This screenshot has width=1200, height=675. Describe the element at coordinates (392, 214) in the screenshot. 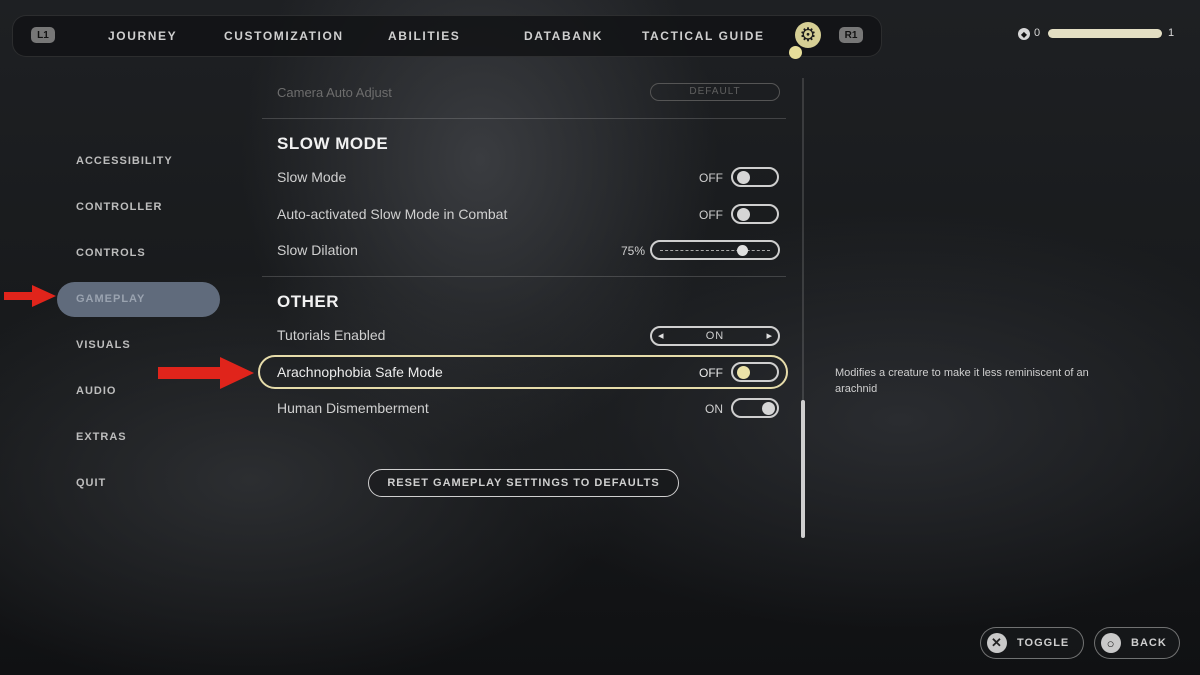

I see `setting-label-auto-slow-mode: Auto-activated Slow Mode in Combat` at that location.